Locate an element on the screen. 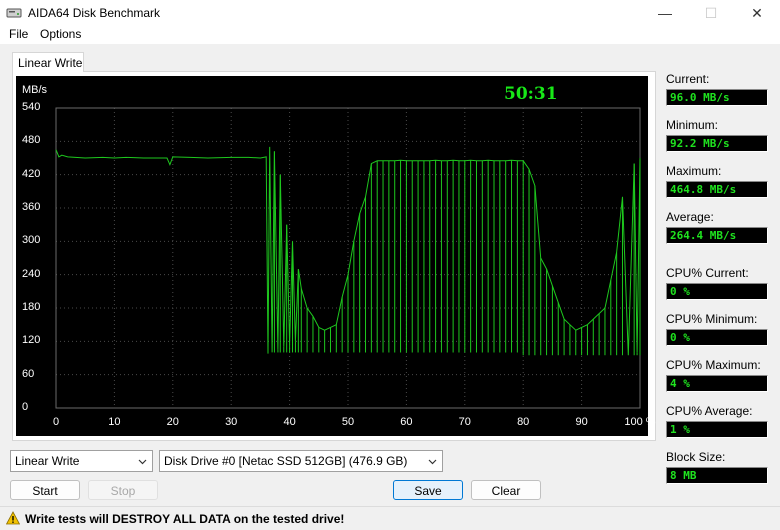  stat-label: Minimum: is located at coordinates (692, 125).